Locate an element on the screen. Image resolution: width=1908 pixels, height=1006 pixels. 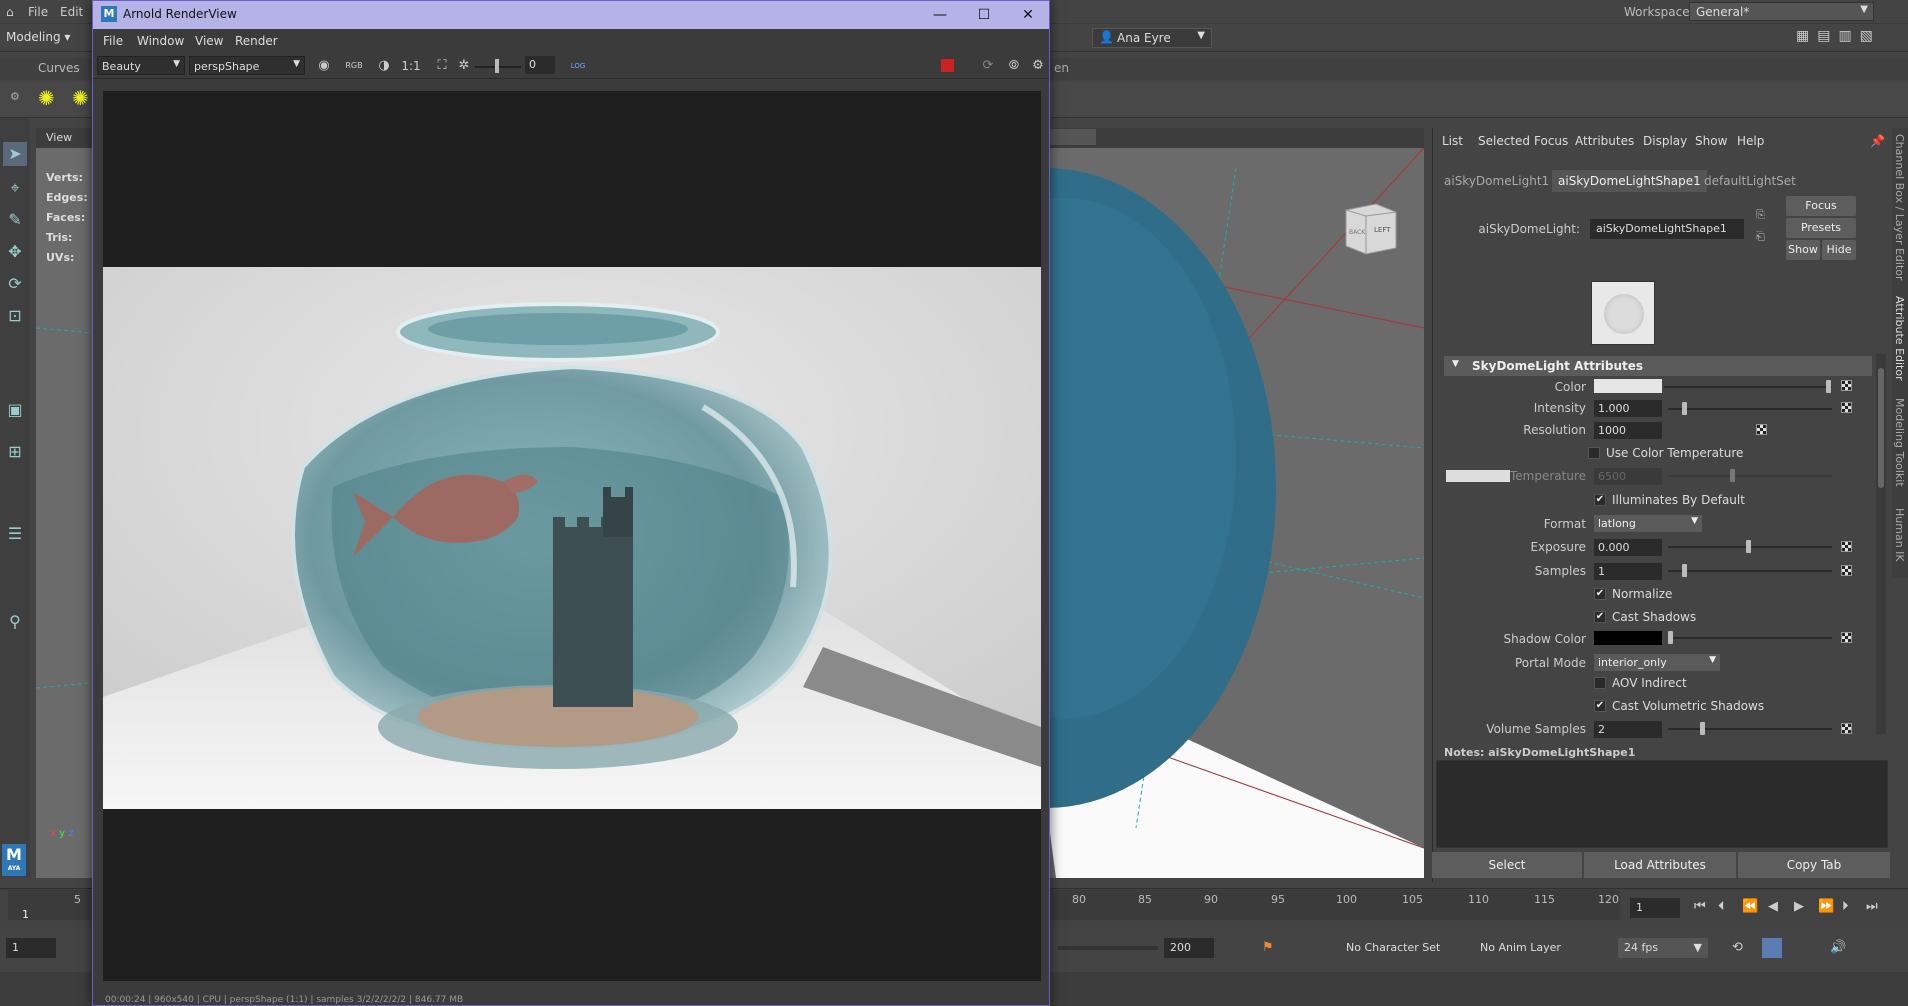
samples-slider-knob is located at coordinates (1684, 570).